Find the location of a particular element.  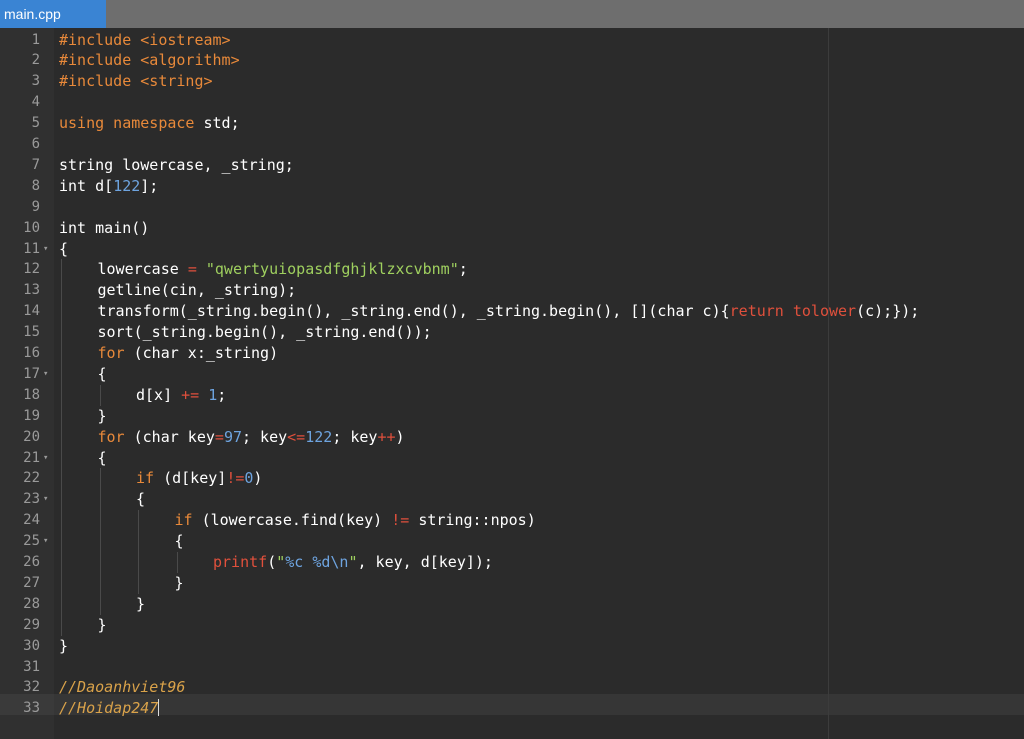

tab-main-cpp: main.cpp is located at coordinates (53, 14).